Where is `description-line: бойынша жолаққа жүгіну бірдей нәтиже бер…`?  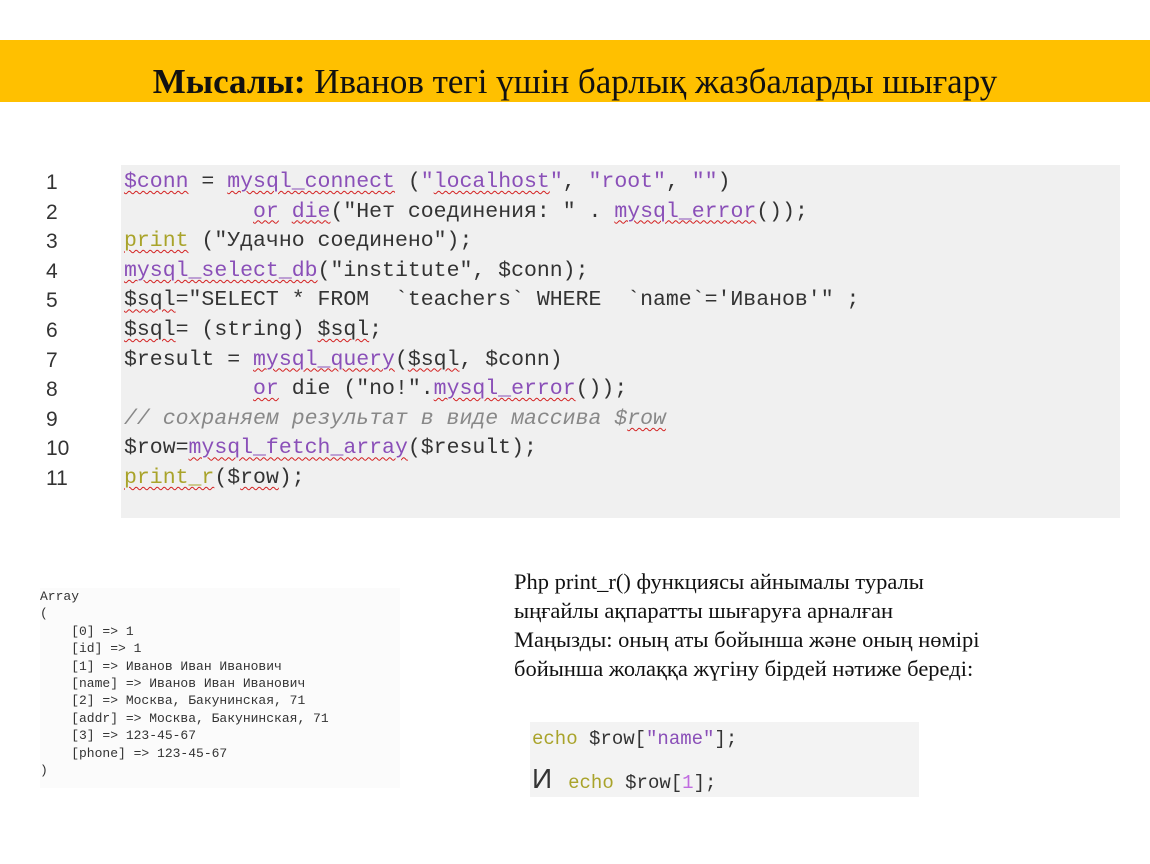 description-line: бойынша жолаққа жүгіну бірдей нәтиже бер… is located at coordinates (744, 668).